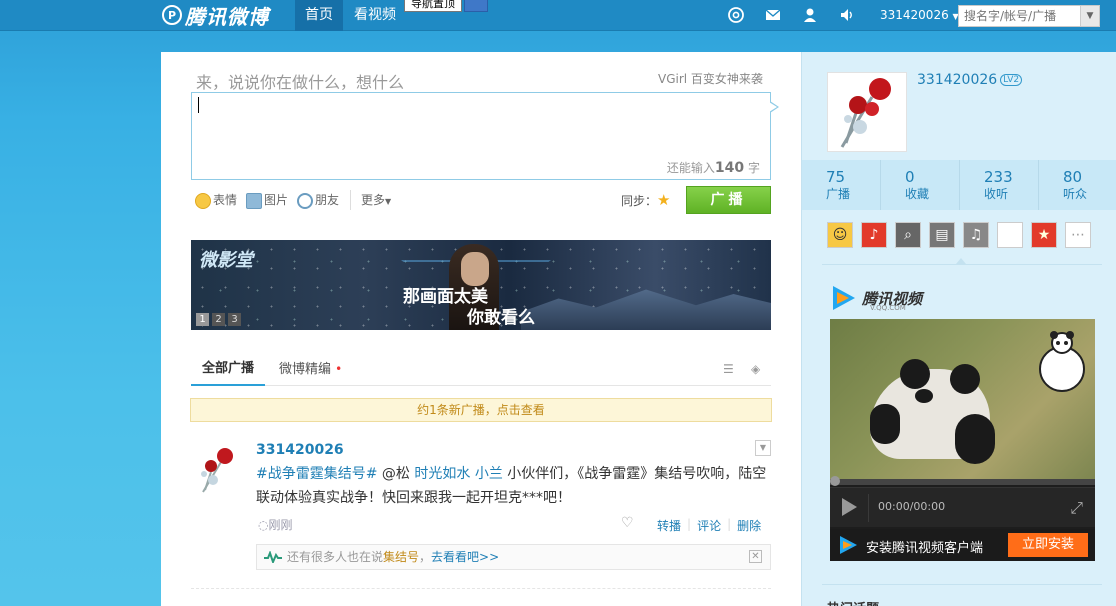 The width and height of the screenshot is (1116, 606). I want to click on like-heart-icon: ♡, so click(627, 523).